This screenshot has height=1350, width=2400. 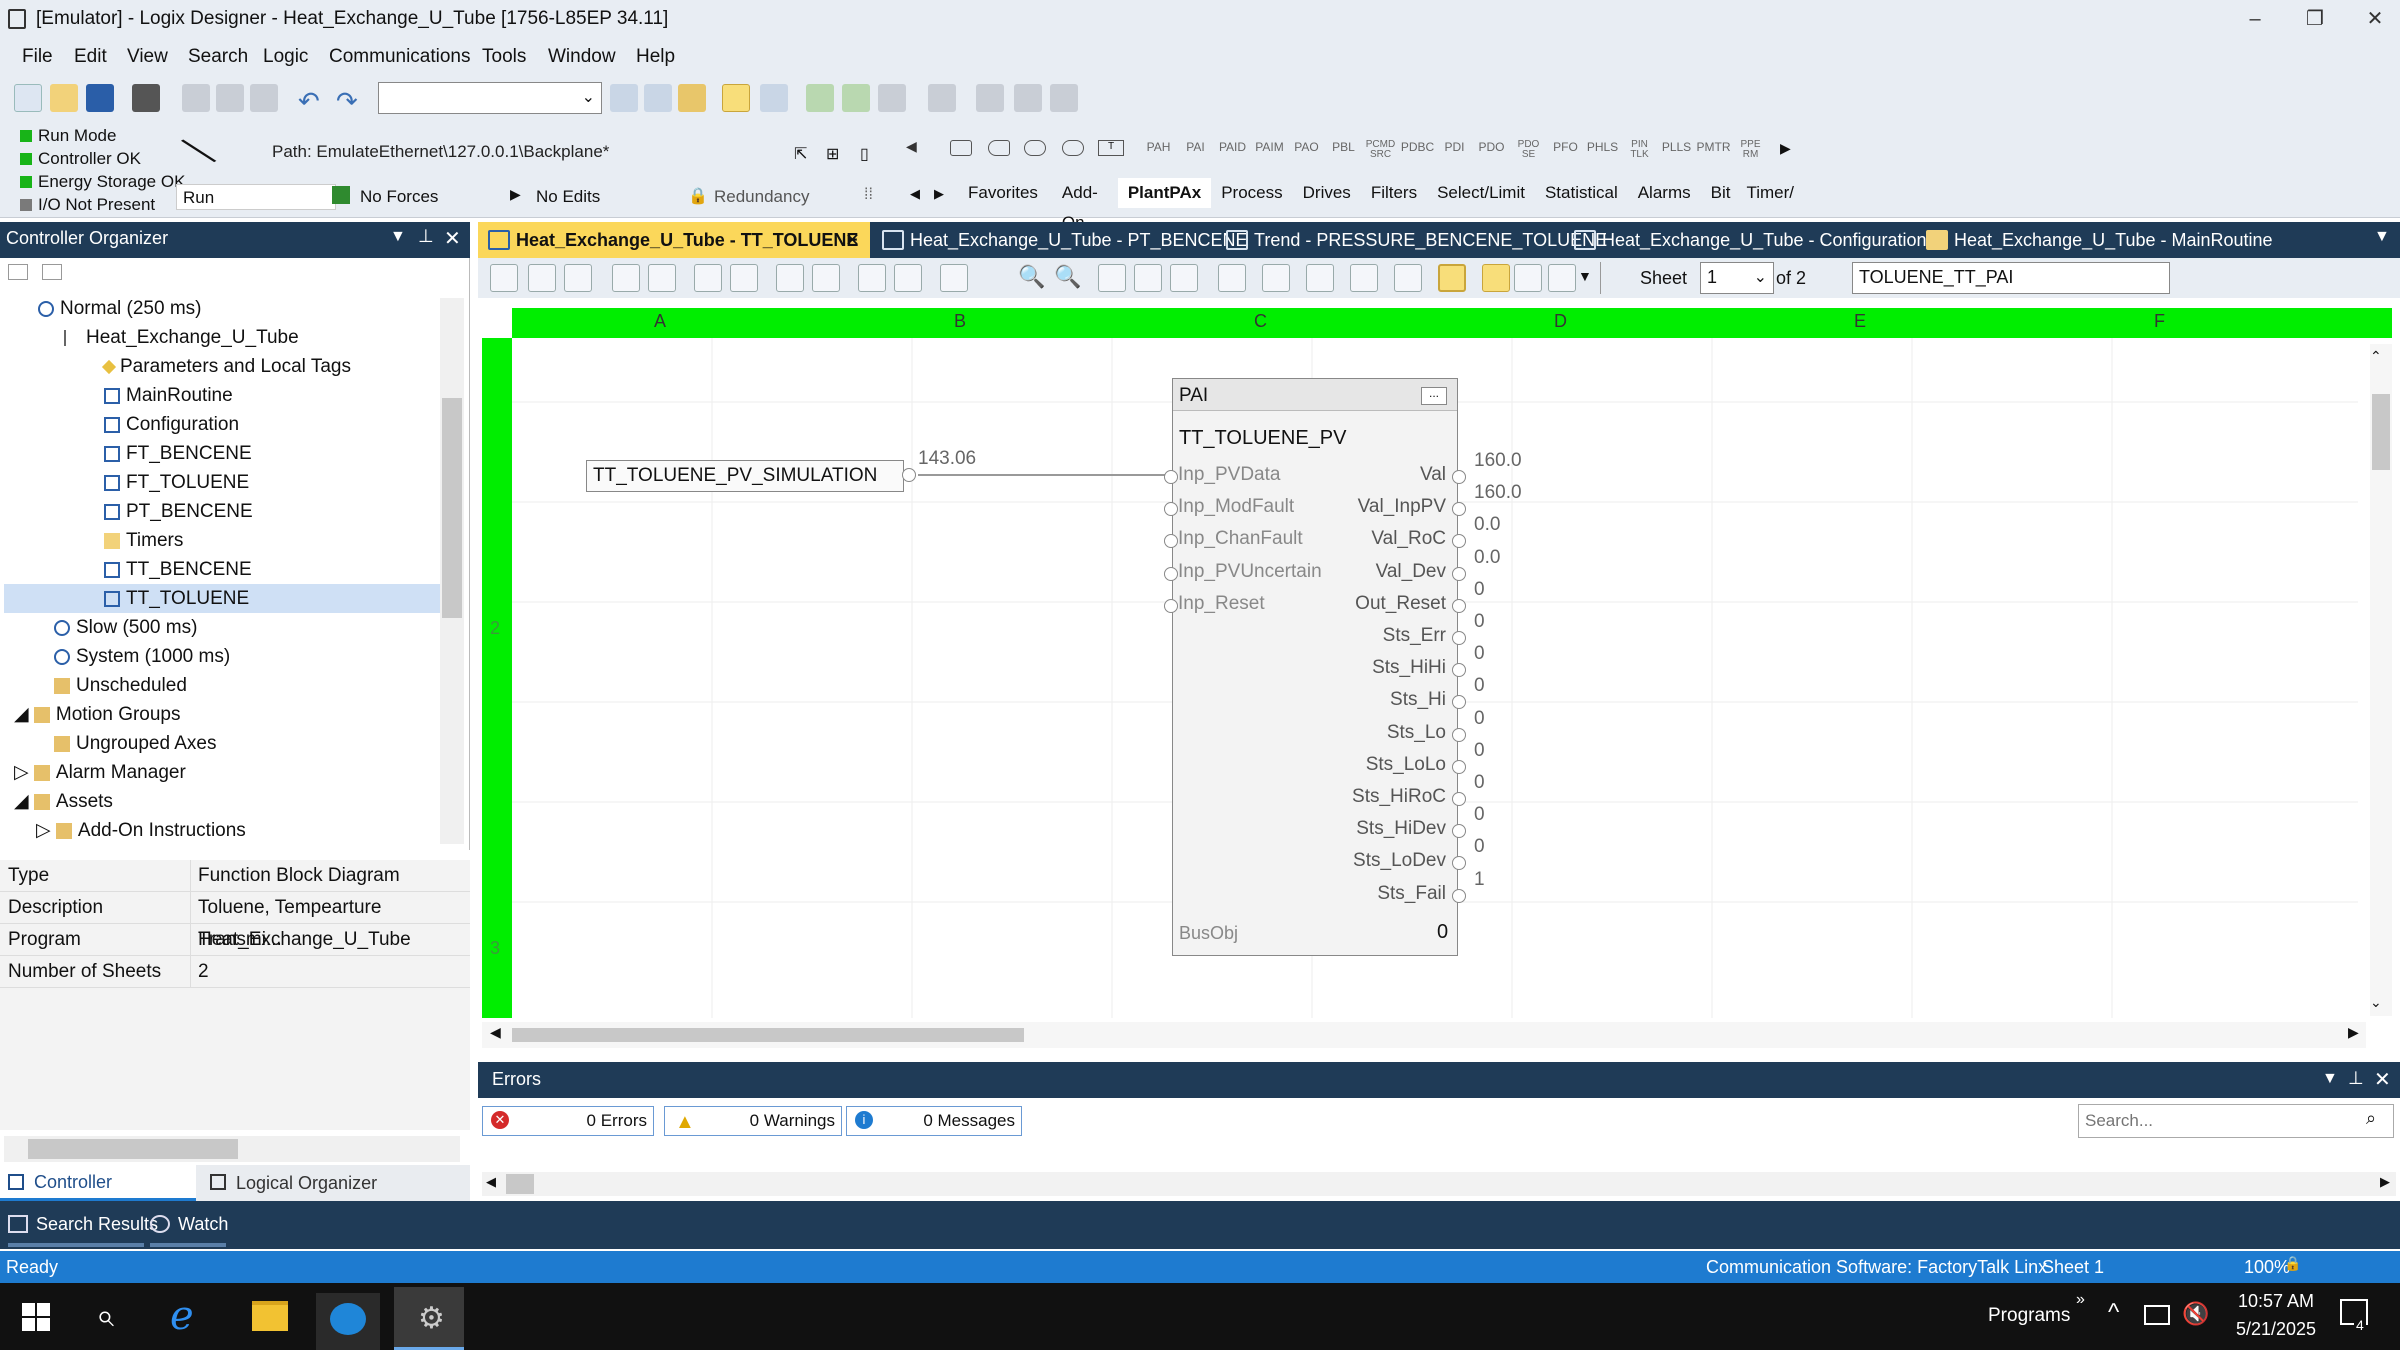 What do you see at coordinates (745, 476) in the screenshot?
I see `input-reference: TT_TOLUENE_PV_SIMULATION` at bounding box center [745, 476].